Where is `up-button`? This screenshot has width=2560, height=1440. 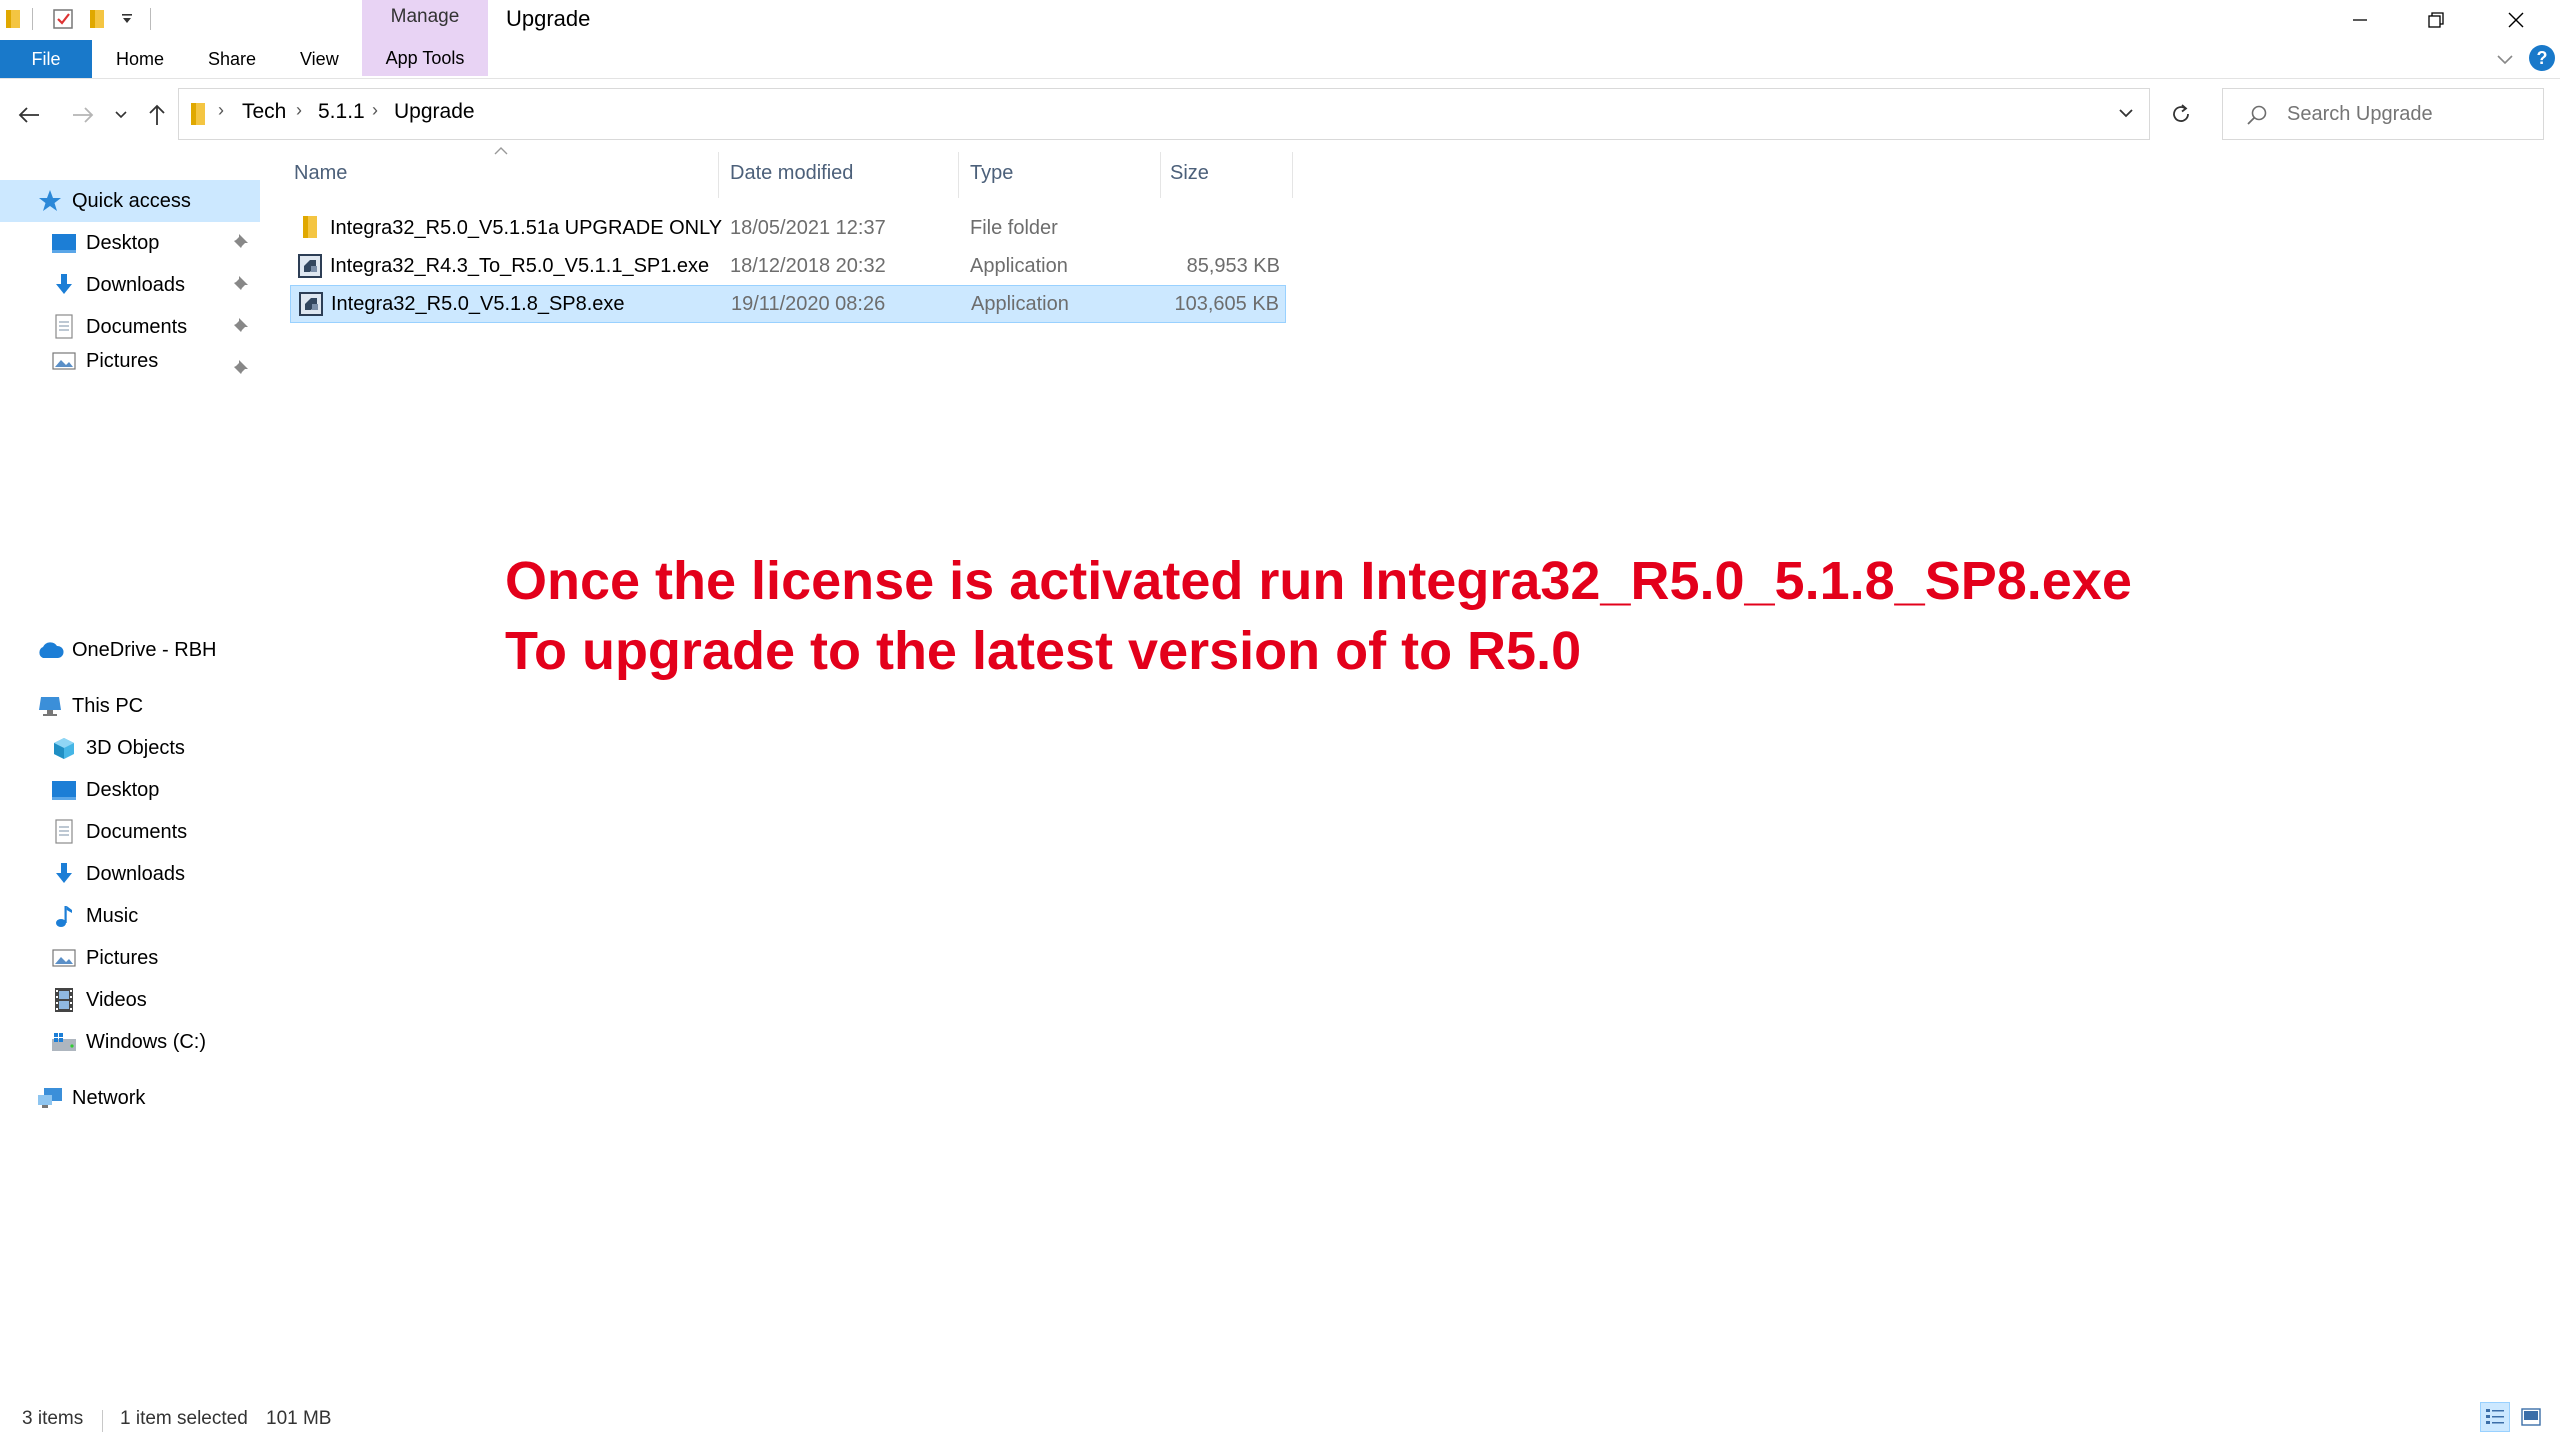 up-button is located at coordinates (157, 115).